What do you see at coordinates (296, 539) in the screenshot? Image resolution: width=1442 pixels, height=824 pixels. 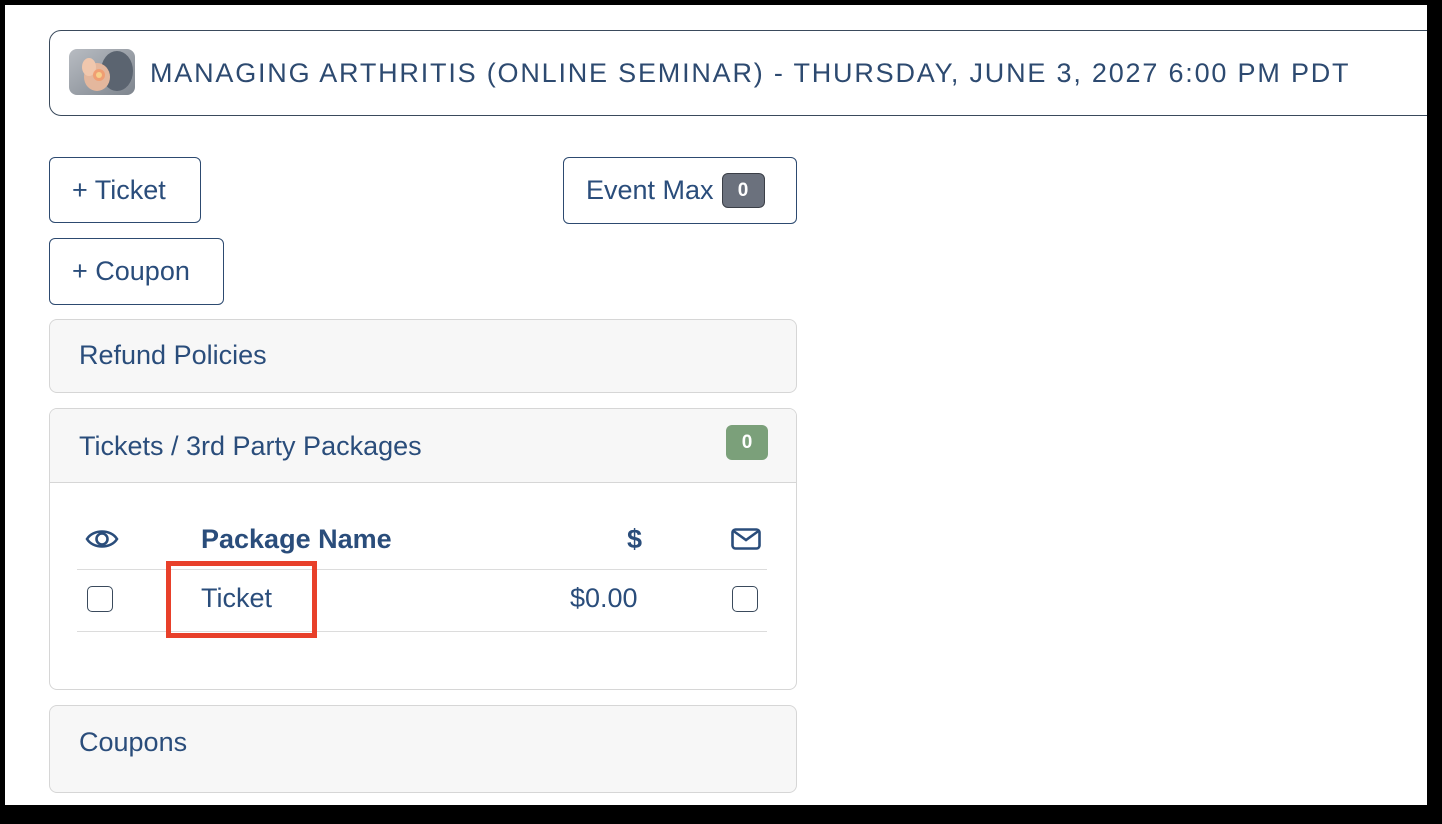 I see `package-name-header: Package Name` at bounding box center [296, 539].